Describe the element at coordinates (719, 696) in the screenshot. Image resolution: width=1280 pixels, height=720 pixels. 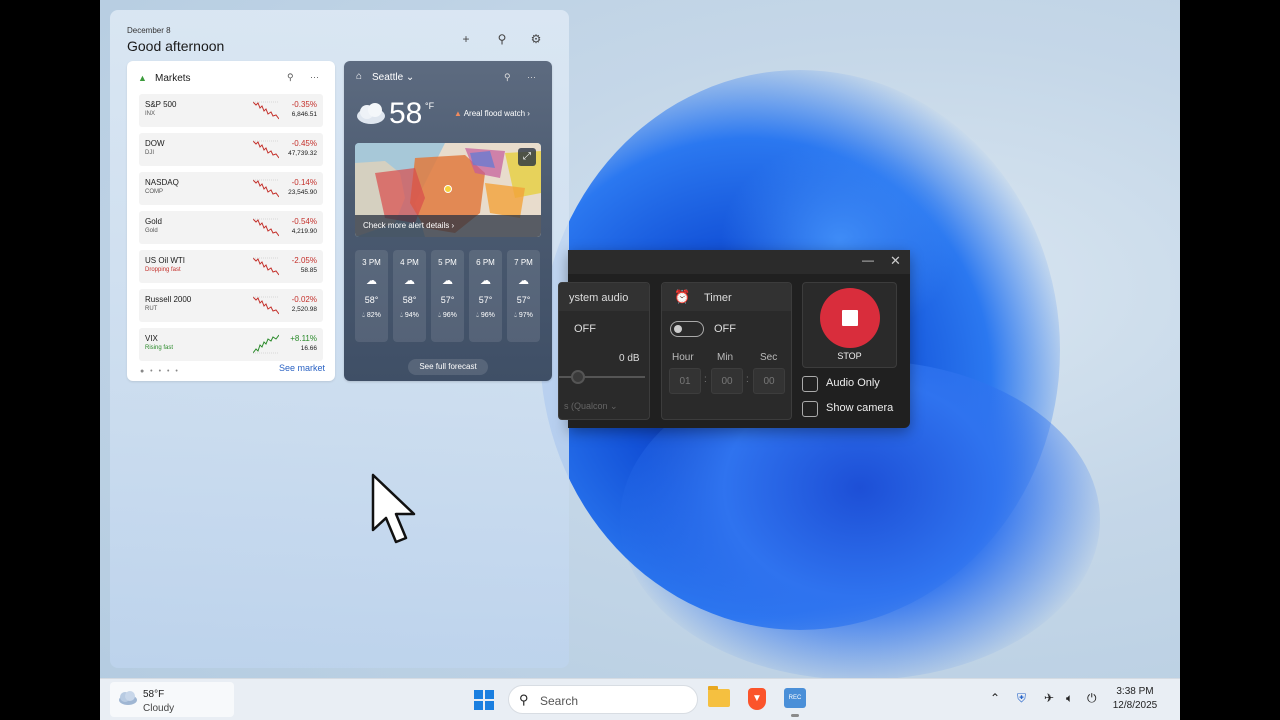
I see `file-explorer-icon` at that location.